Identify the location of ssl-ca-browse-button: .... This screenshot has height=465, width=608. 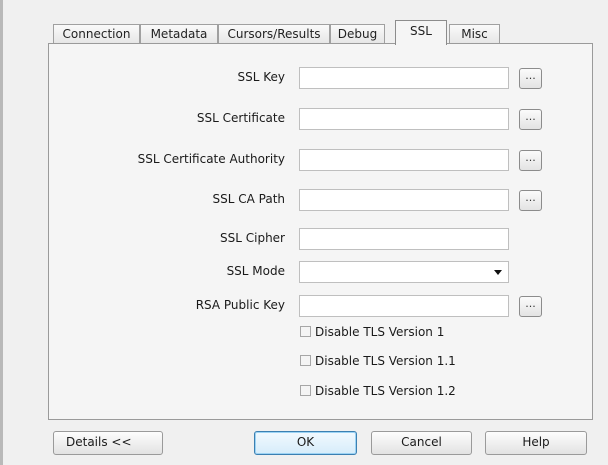
(530, 160).